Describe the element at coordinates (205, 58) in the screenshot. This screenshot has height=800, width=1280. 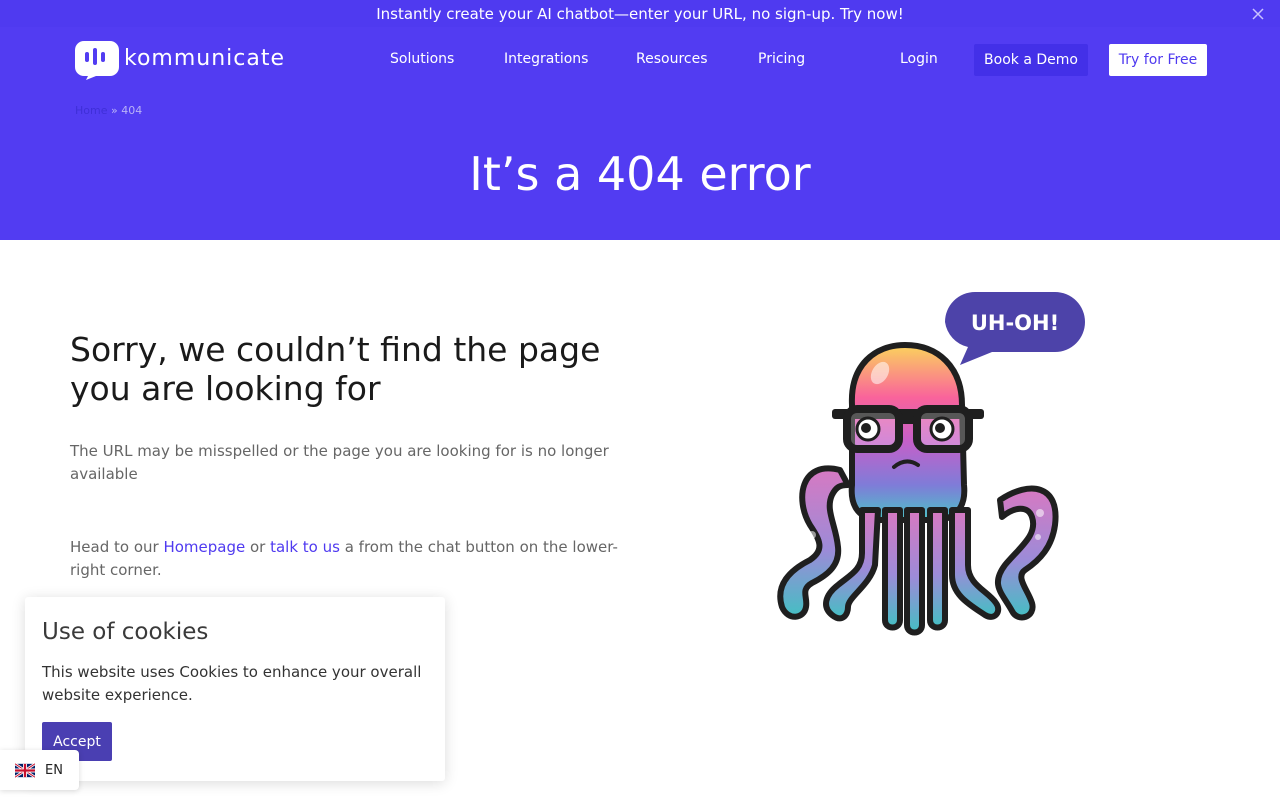
I see `logo-text: kommunicate` at that location.